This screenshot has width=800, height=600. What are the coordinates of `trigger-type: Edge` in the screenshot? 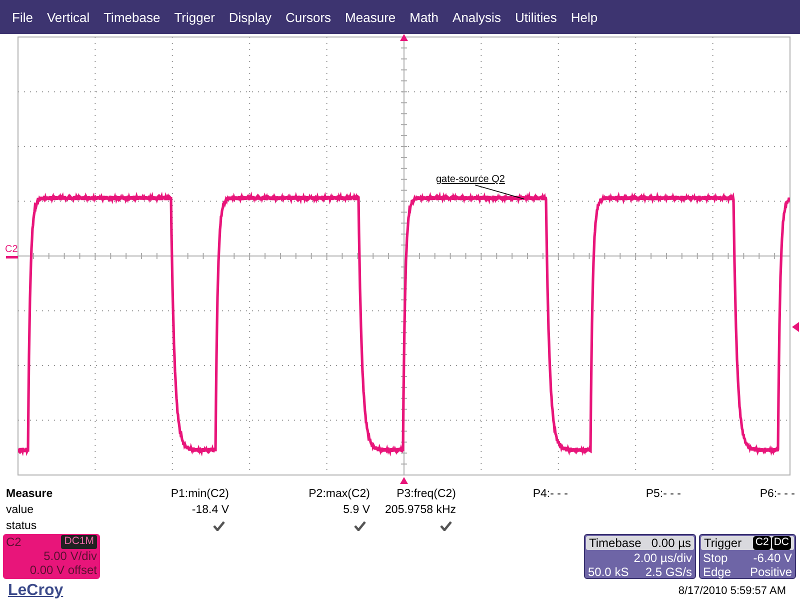 It's located at (717, 572).